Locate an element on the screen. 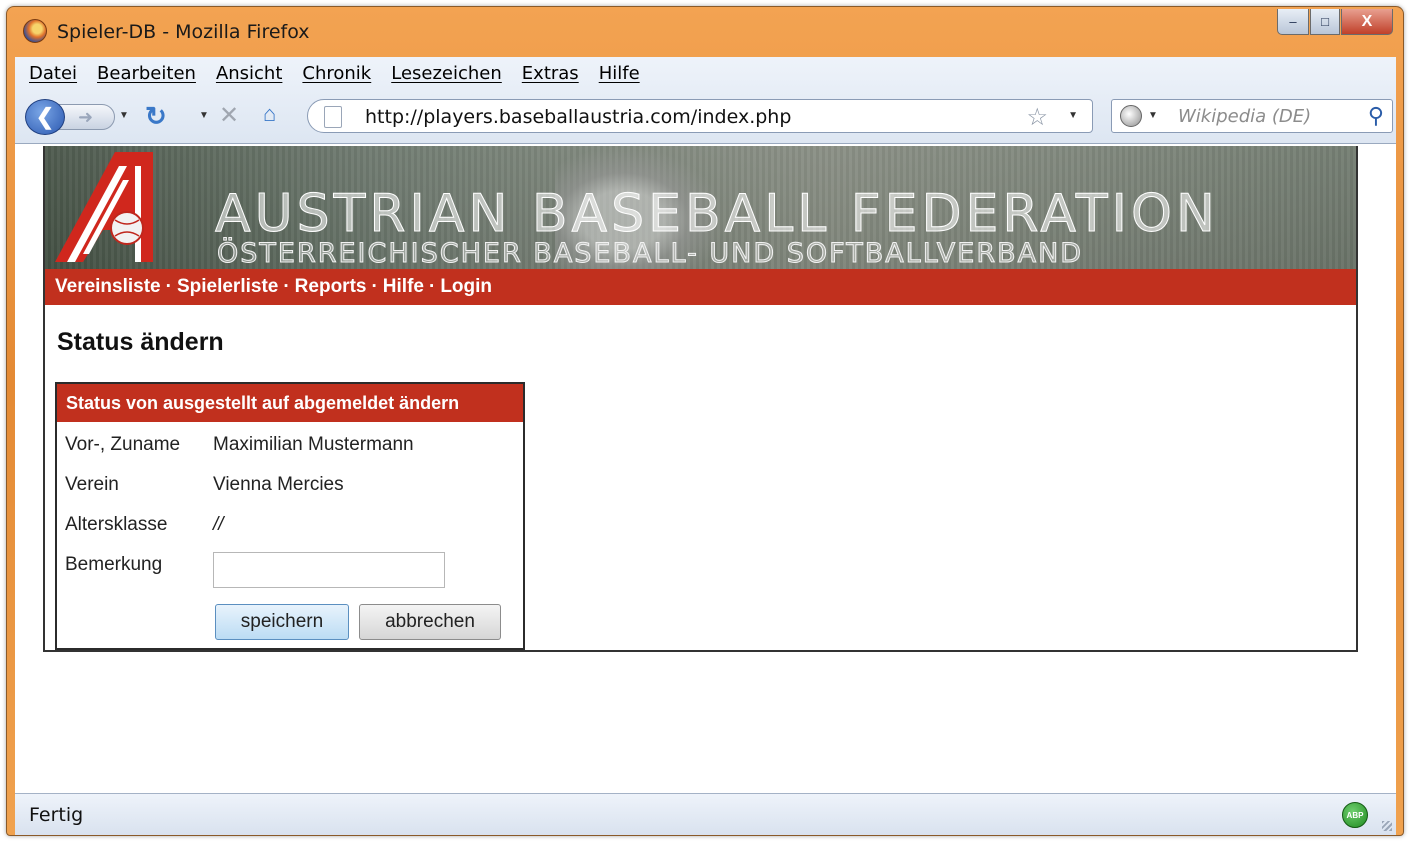  nav-login: Login is located at coordinates (466, 287).